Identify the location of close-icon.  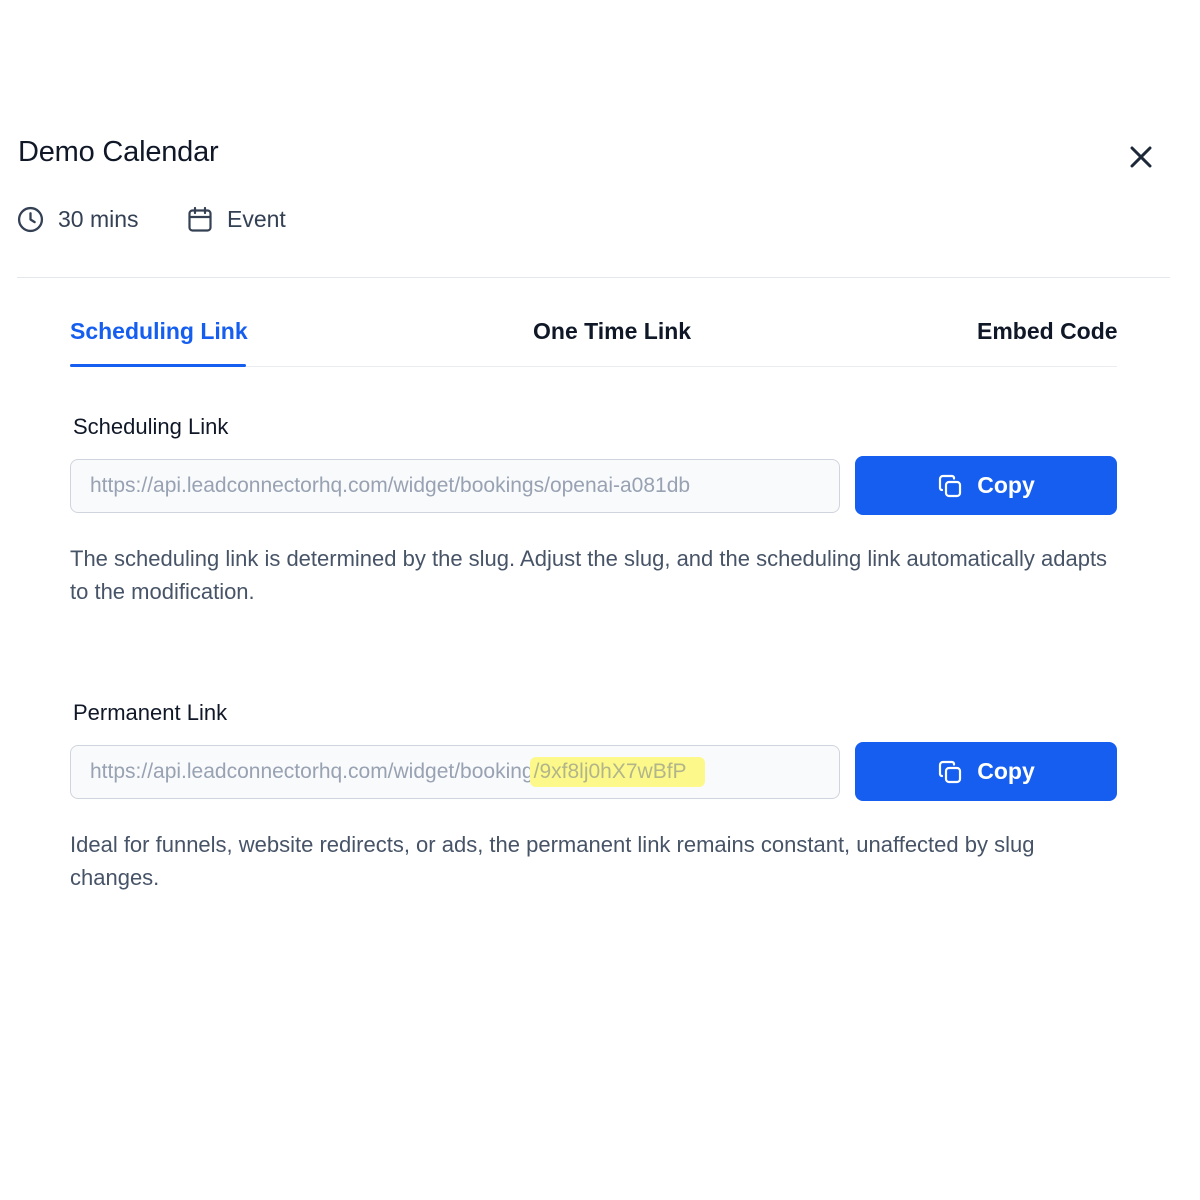
(1141, 157).